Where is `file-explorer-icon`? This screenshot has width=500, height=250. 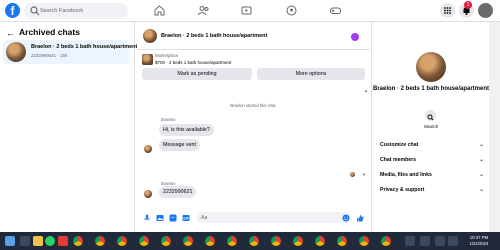 file-explorer-icon is located at coordinates (38, 241).